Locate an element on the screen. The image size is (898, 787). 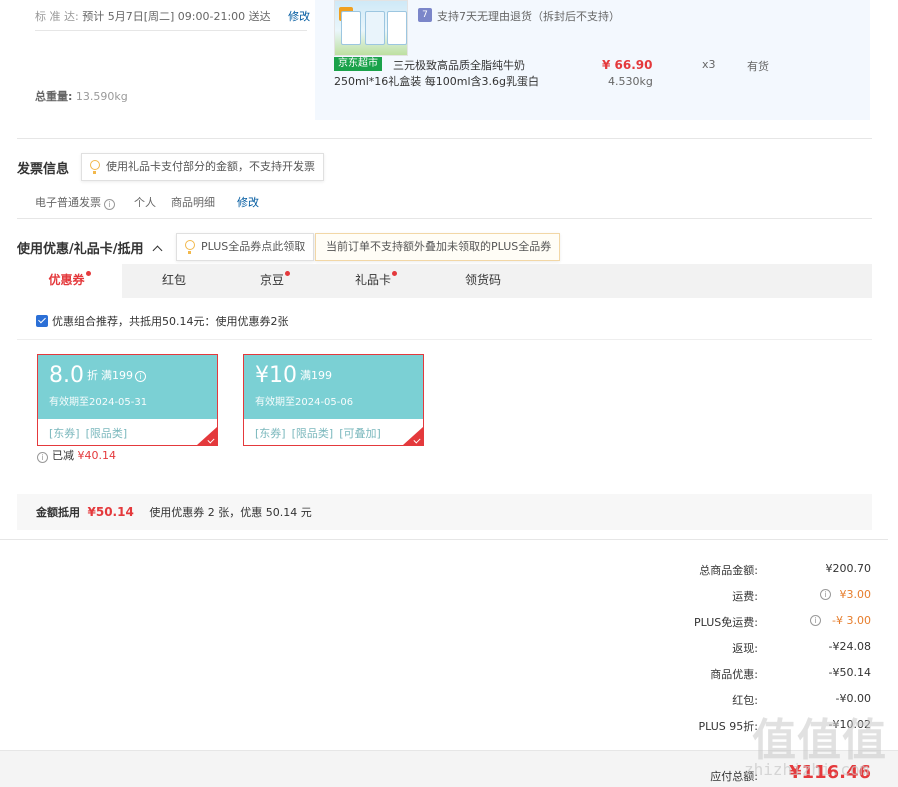
sum-label: 运费: is located at coordinates (745, 596).